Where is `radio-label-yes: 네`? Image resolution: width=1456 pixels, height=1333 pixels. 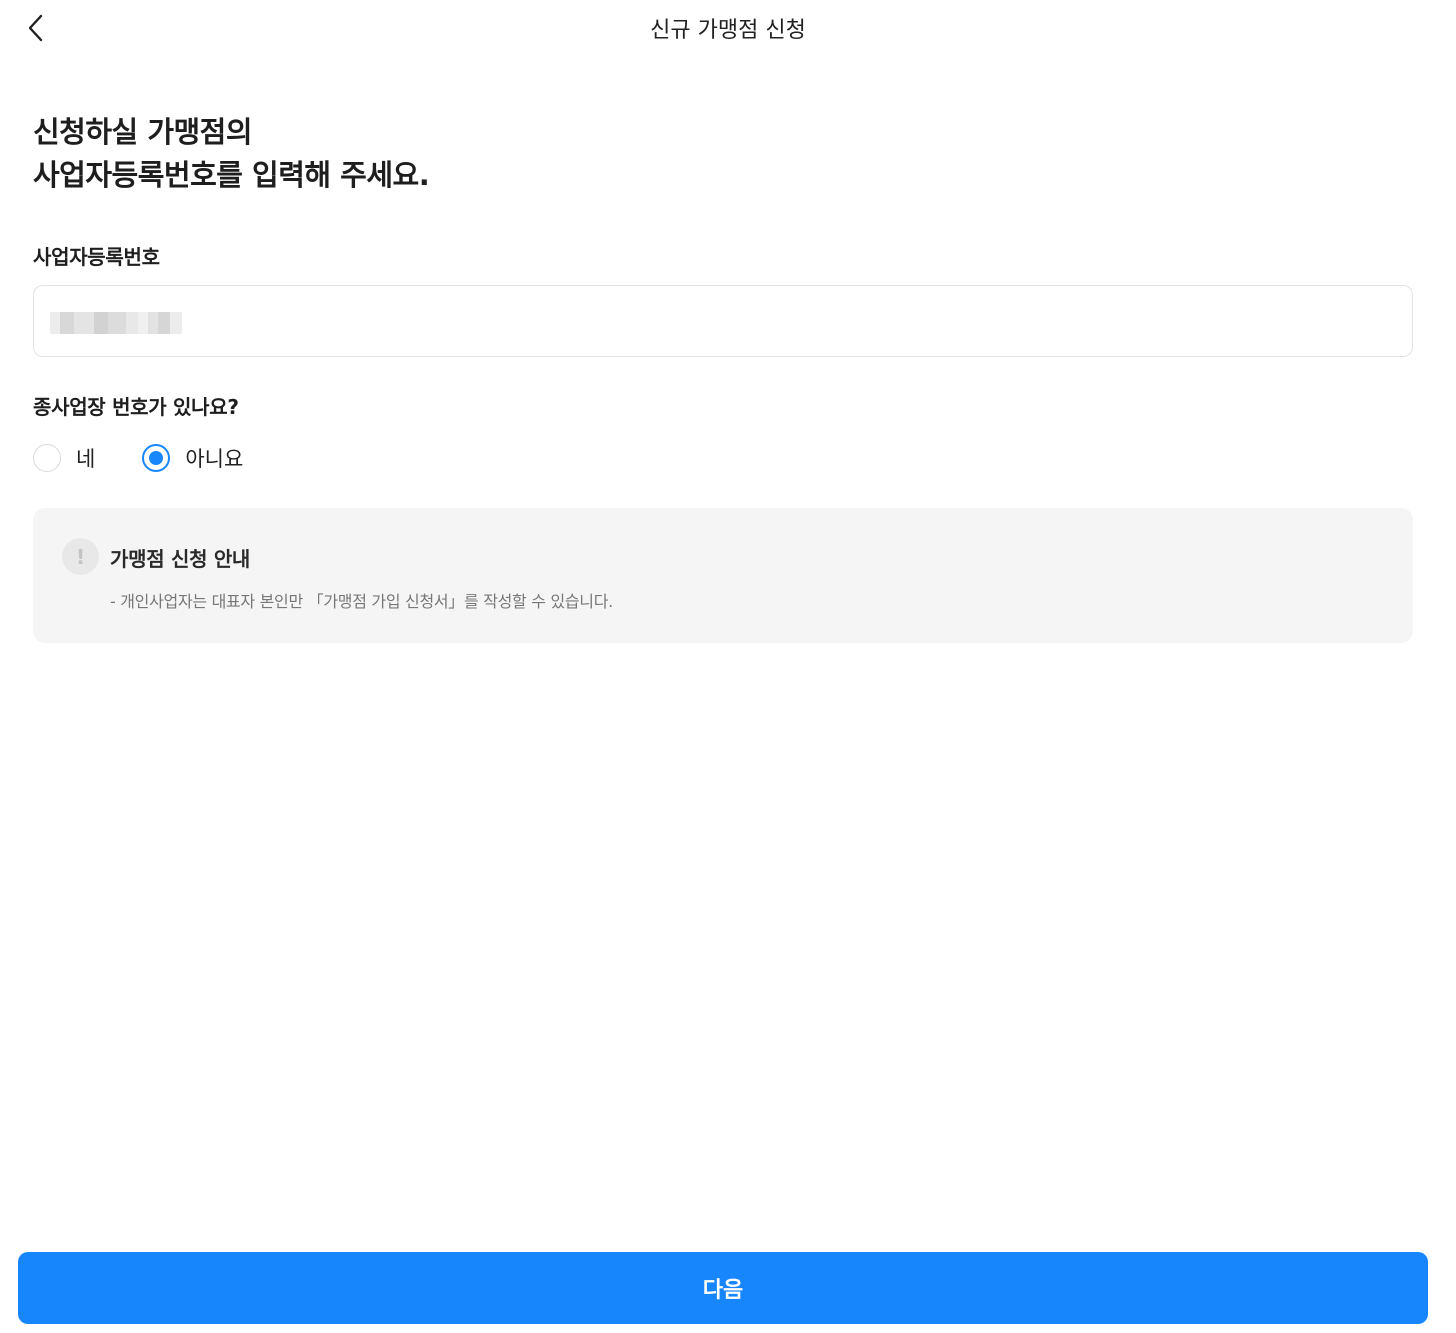 radio-label-yes: 네 is located at coordinates (86, 459).